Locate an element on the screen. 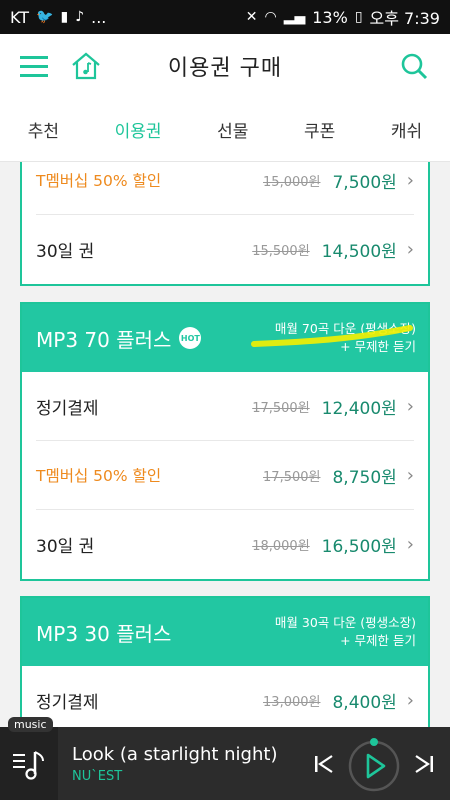  pass-desc-line1: 매월 70곡 다운 (평생소장) is located at coordinates (345, 328).